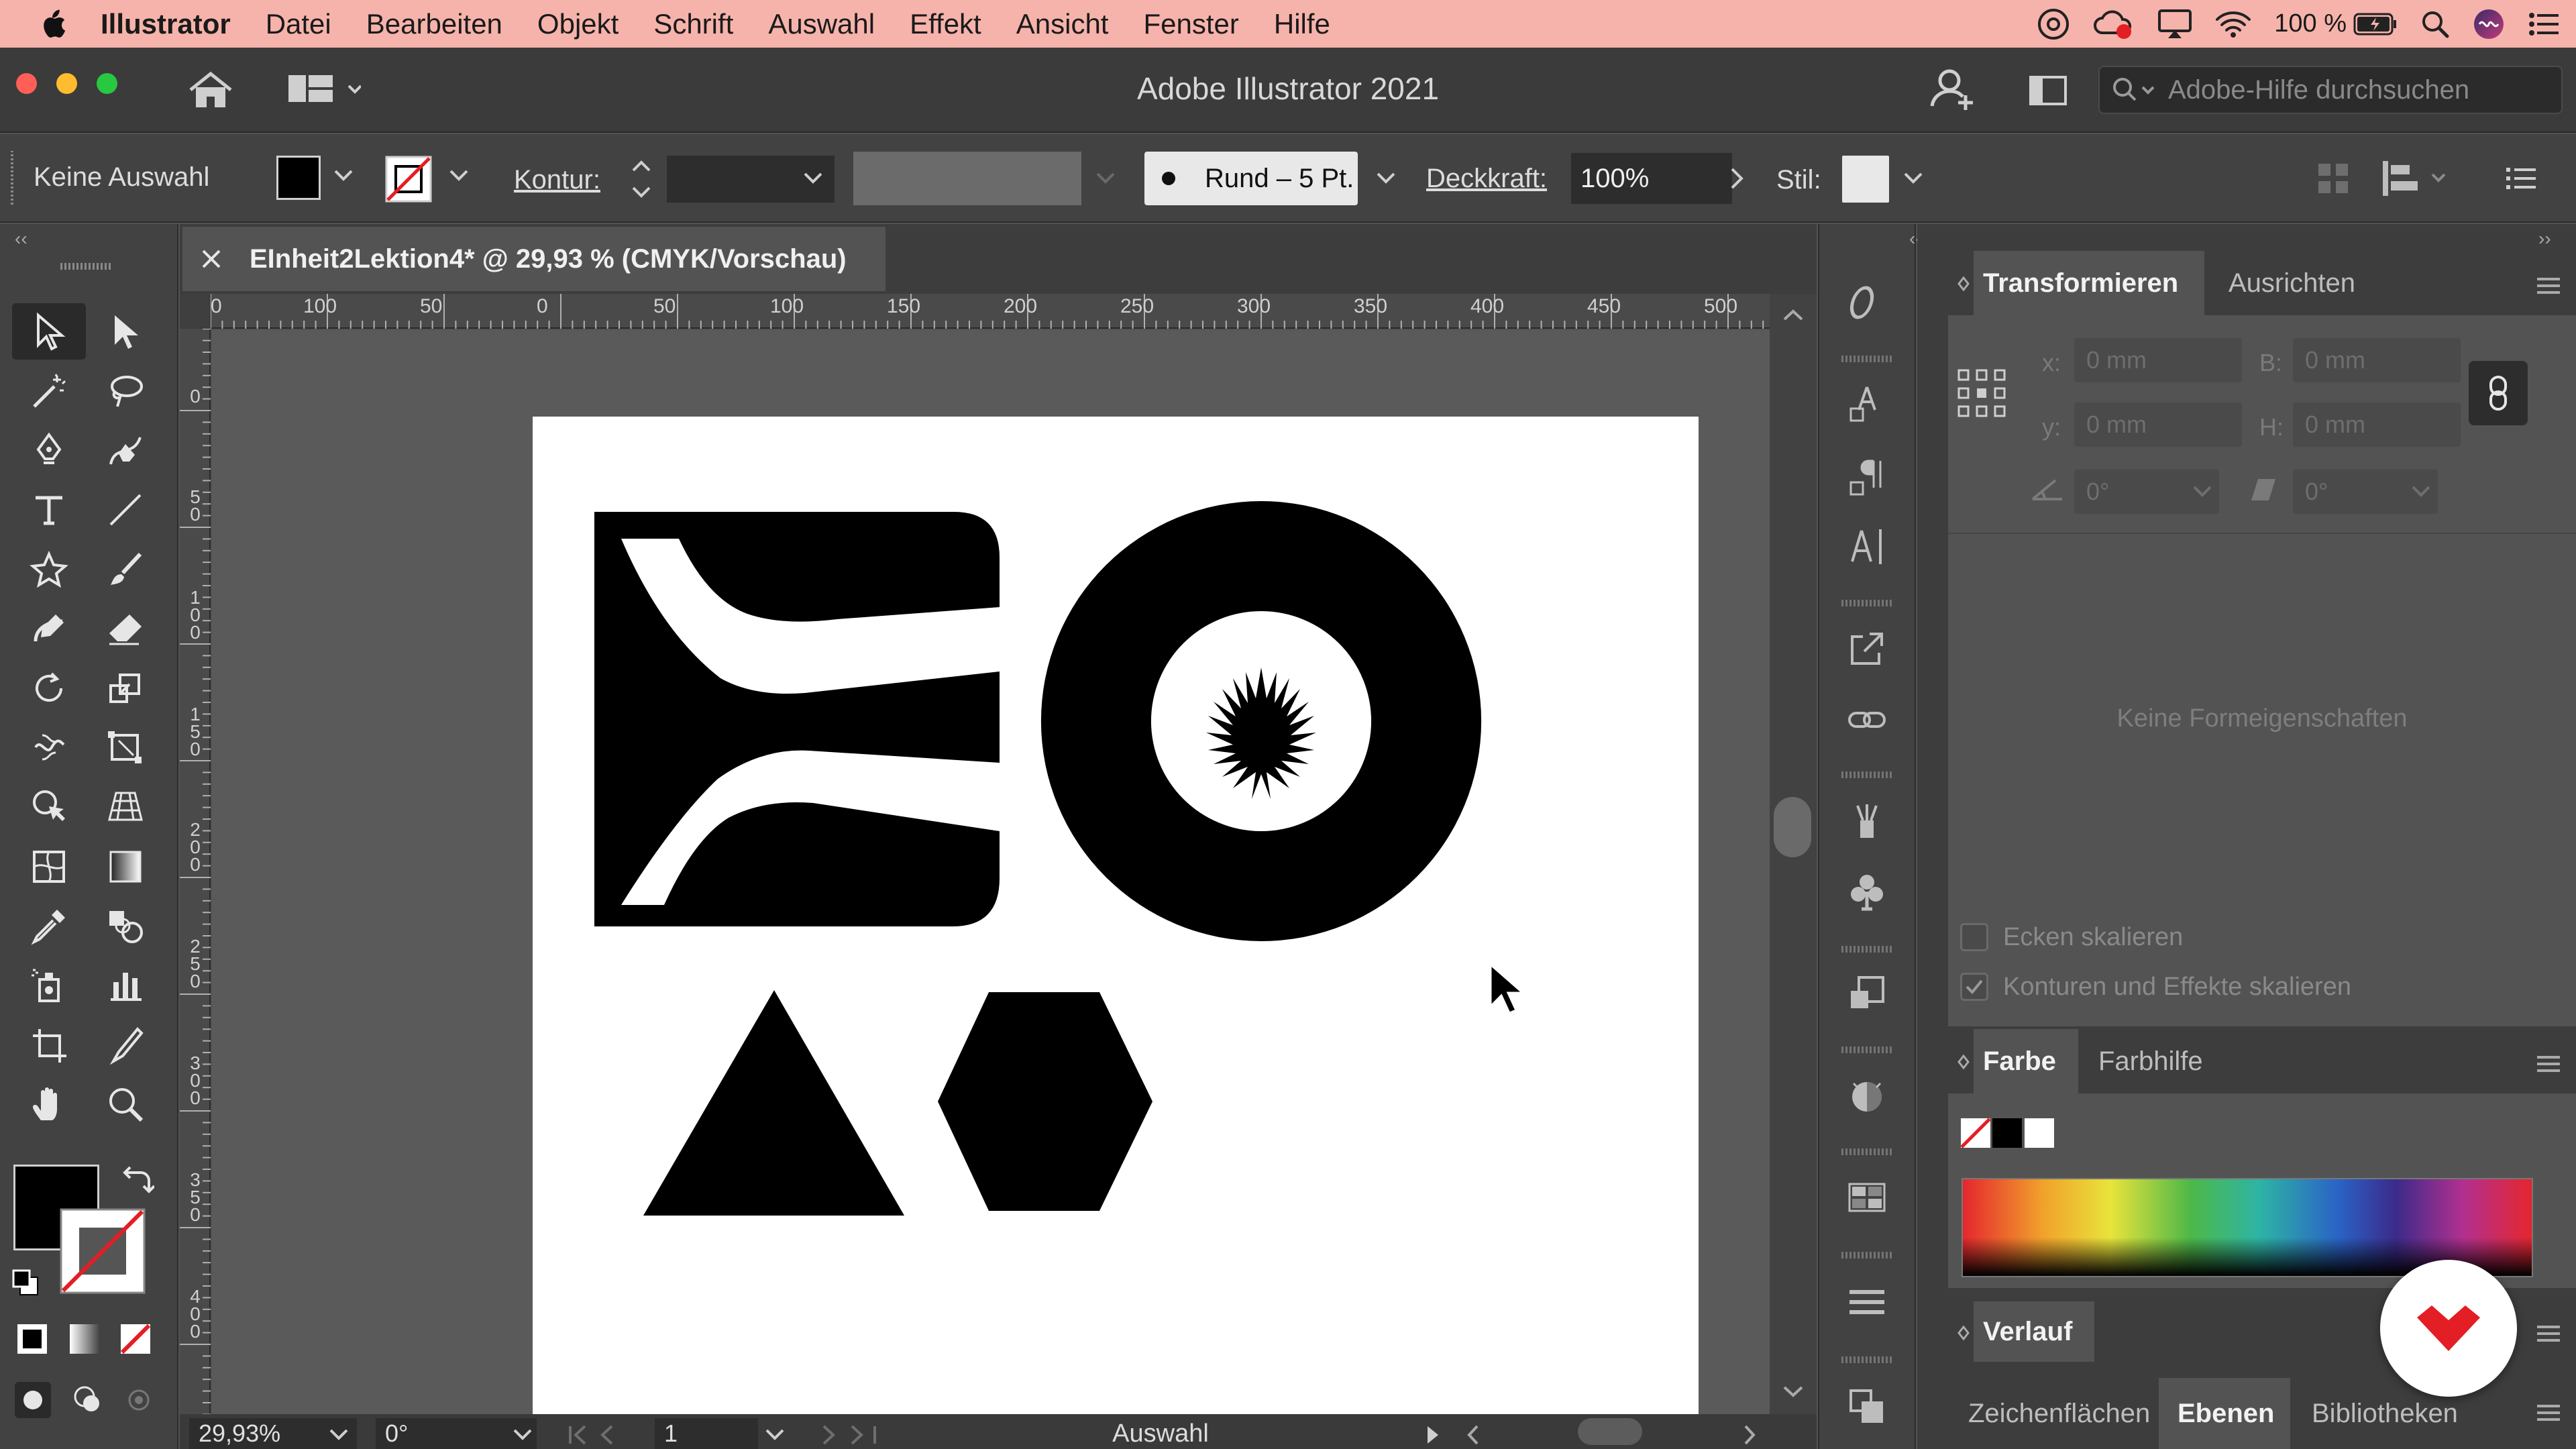  I want to click on panel-collapse-arrow-icon, so click(1963, 283).